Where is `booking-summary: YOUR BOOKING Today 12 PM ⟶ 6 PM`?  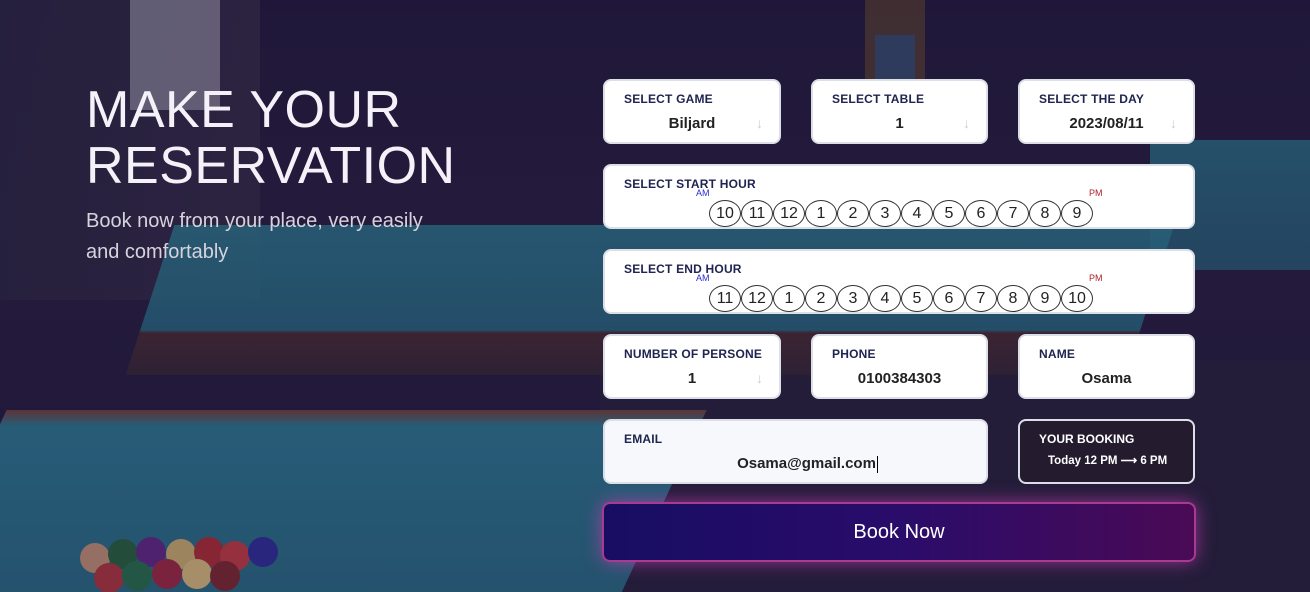
booking-summary: YOUR BOOKING Today 12 PM ⟶ 6 PM is located at coordinates (1106, 451).